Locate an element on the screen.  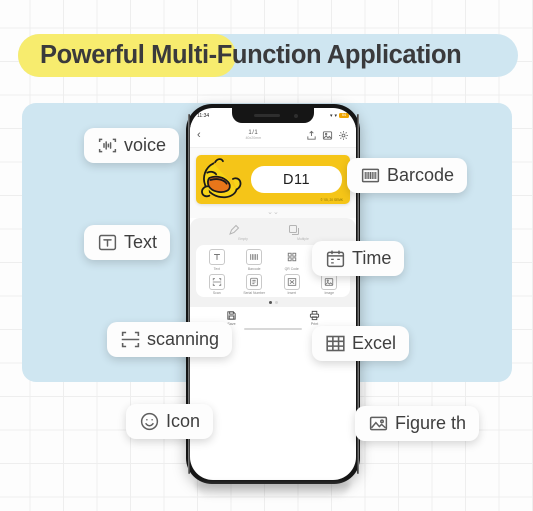
tool-qrcode: QR Code is located at coordinates (292, 260).